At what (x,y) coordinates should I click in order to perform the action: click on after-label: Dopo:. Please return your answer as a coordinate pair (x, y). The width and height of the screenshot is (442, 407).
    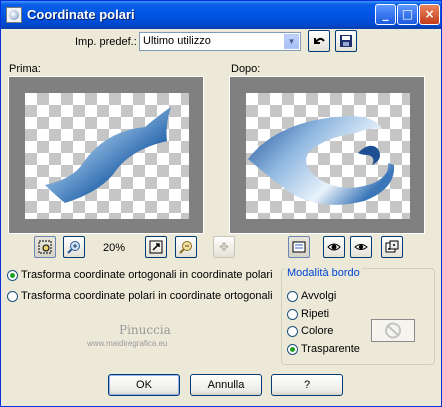
    Looking at the image, I should click on (246, 69).